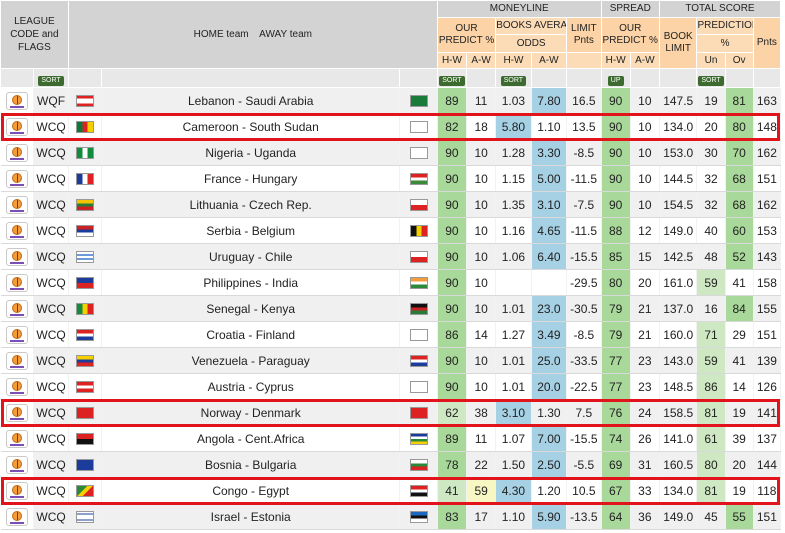 This screenshot has height=533, width=785. What do you see at coordinates (711, 81) in the screenshot?
I see `sort-prediction-button: SORT` at bounding box center [711, 81].